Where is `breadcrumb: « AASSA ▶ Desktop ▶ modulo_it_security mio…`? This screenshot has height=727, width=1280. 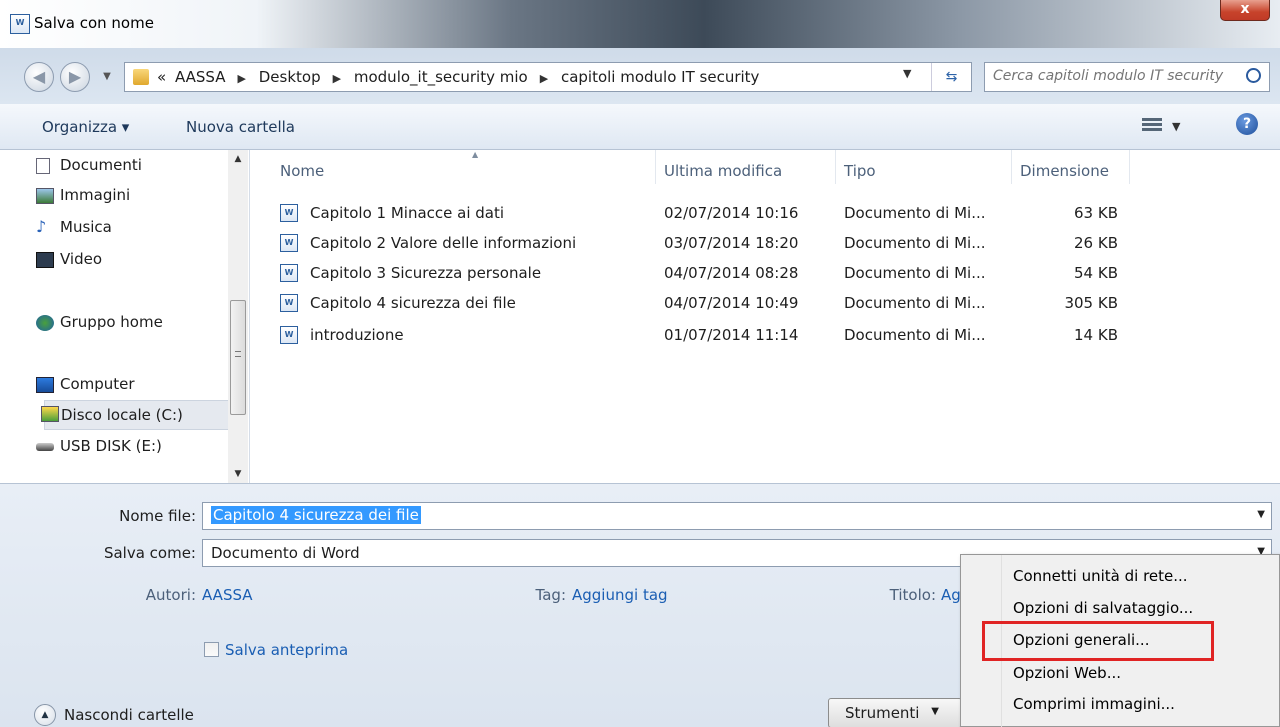 breadcrumb: « AASSA ▶ Desktop ▶ modulo_it_security mio… is located at coordinates (460, 77).